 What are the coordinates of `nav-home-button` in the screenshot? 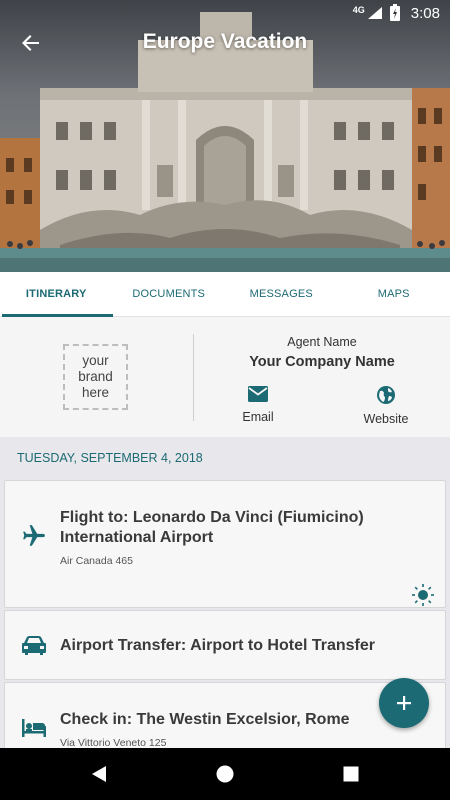 It's located at (225, 774).